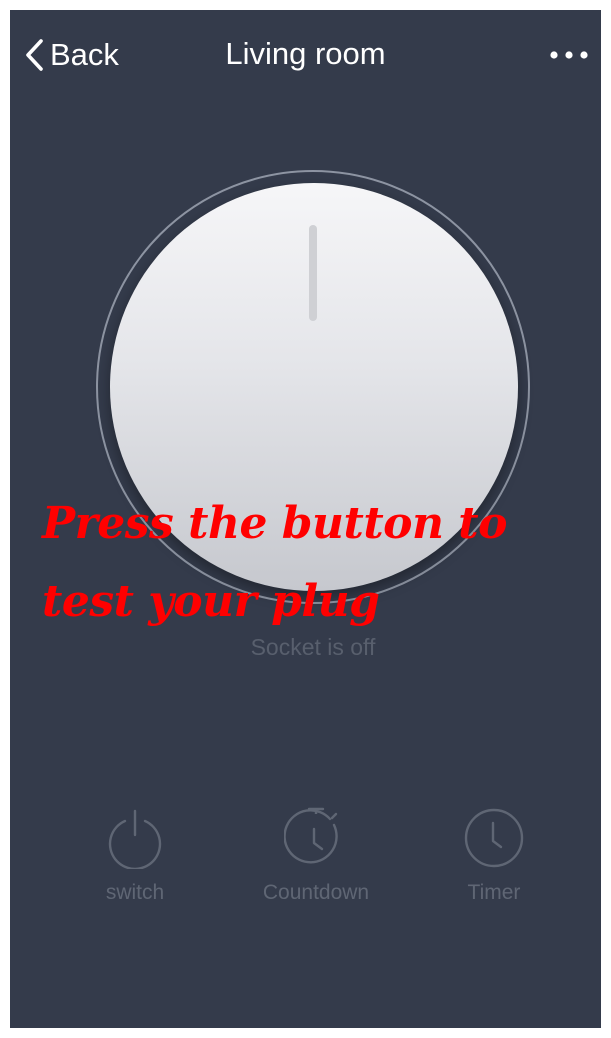 This screenshot has width=611, height=1038. What do you see at coordinates (34, 55) in the screenshot?
I see `chevron-left-icon` at bounding box center [34, 55].